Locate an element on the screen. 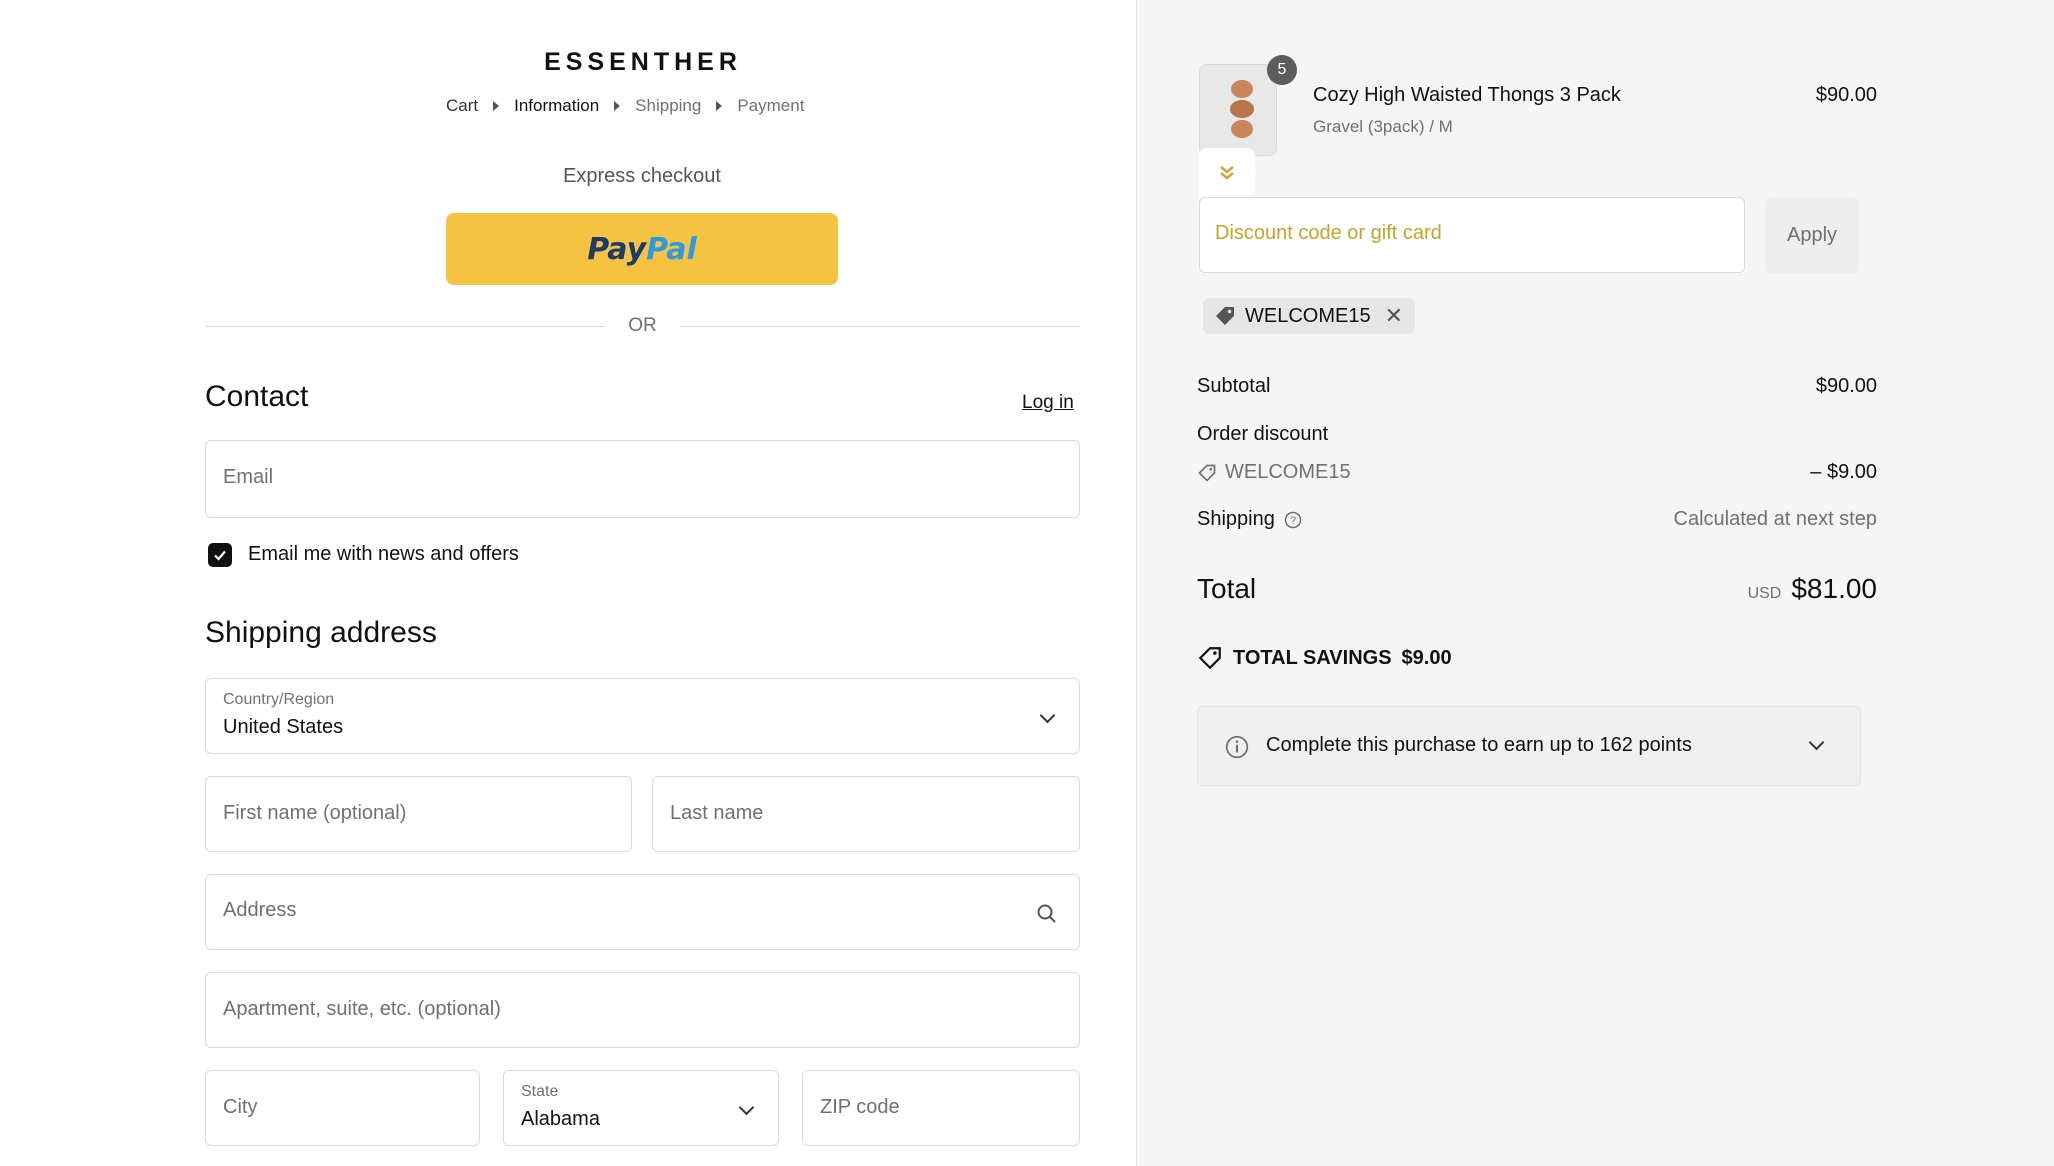 This screenshot has height=1166, width=2054. product-image is located at coordinates (1238, 110).